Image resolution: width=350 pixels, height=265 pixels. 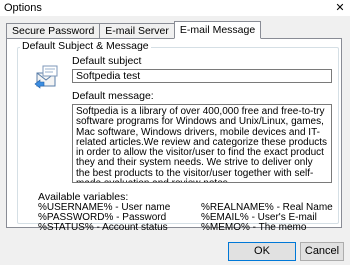 I want to click on title-bar: Options ✕, so click(x=175, y=8).